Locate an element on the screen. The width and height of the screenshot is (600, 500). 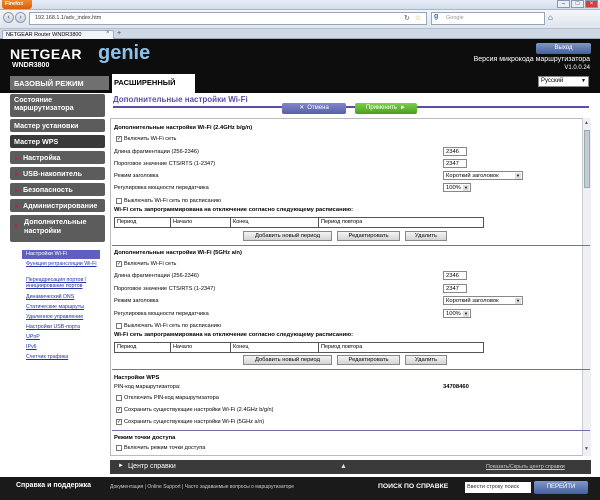
apply-label: Применить is located at coordinates (382, 108).